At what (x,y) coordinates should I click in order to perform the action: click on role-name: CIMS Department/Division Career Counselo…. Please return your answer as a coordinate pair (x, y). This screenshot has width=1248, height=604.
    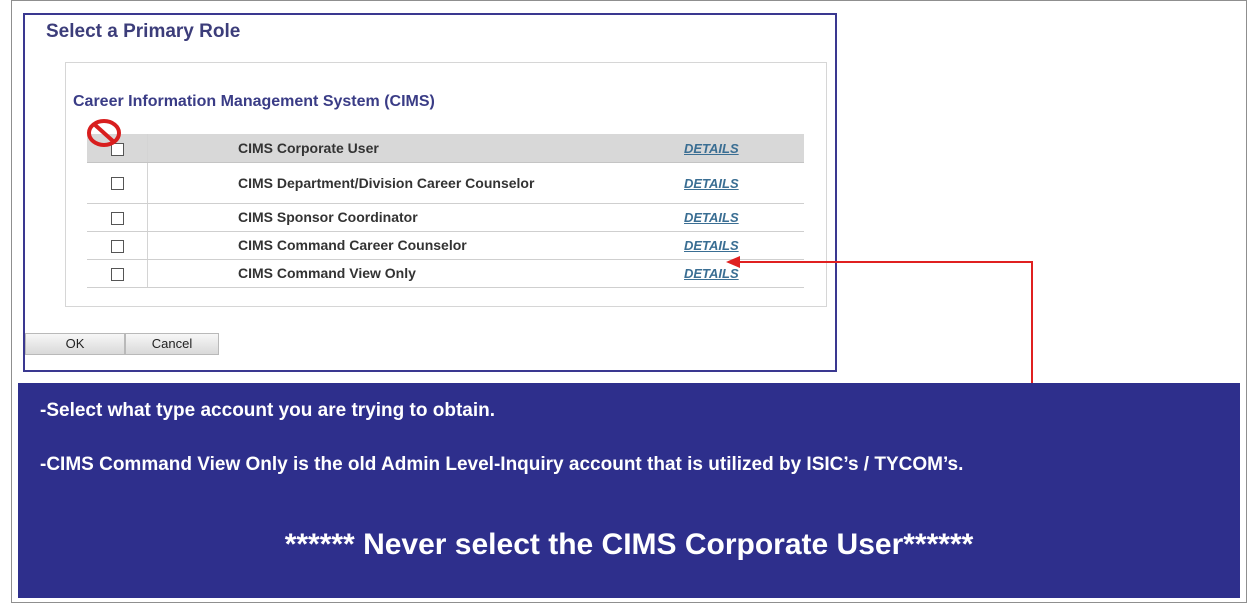
    Looking at the image, I should click on (412, 183).